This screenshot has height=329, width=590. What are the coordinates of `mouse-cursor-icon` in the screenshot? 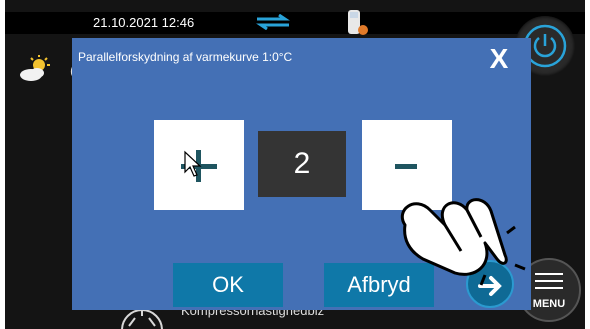 It's located at (193, 163).